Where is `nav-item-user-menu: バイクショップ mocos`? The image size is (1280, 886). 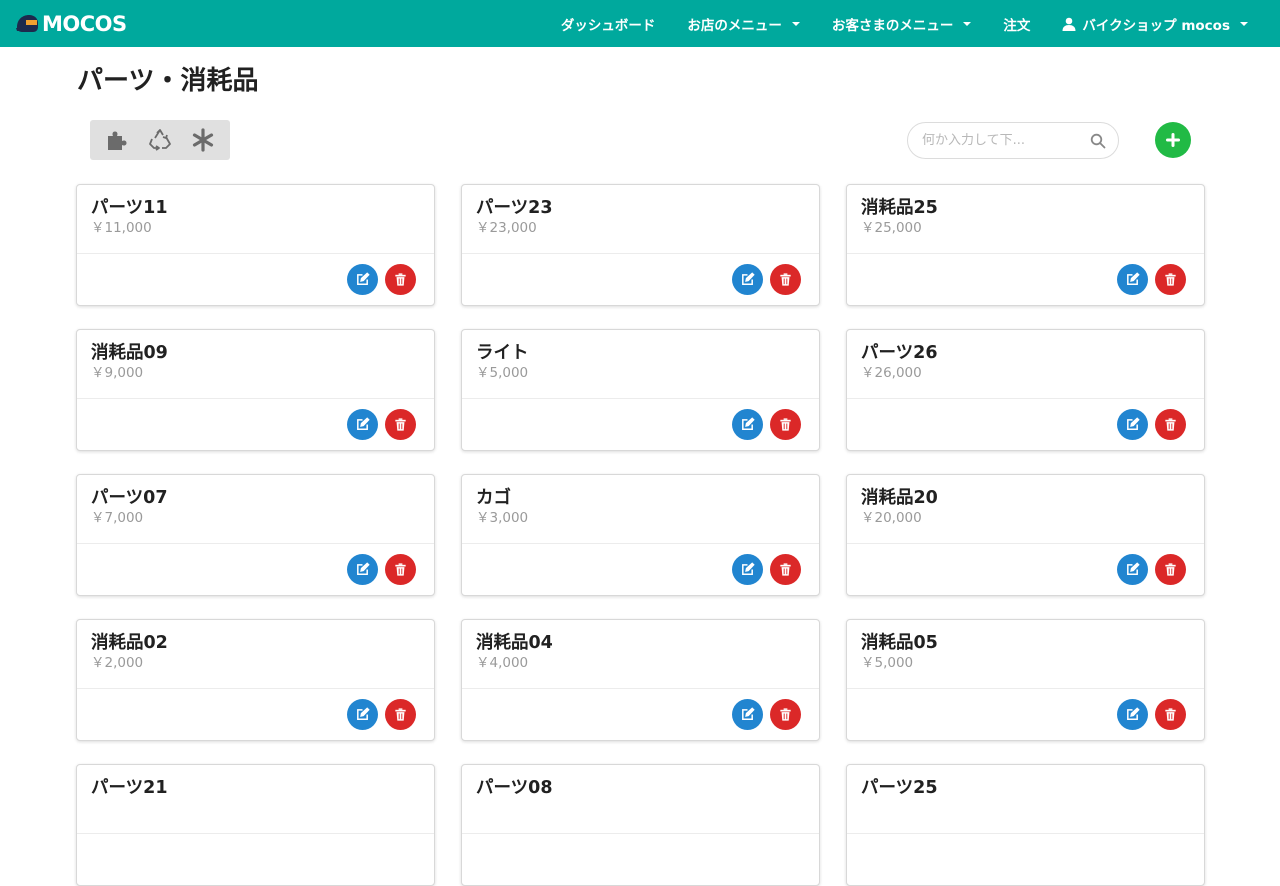
nav-item-user-menu: バイクショップ mocos is located at coordinates (1155, 23).